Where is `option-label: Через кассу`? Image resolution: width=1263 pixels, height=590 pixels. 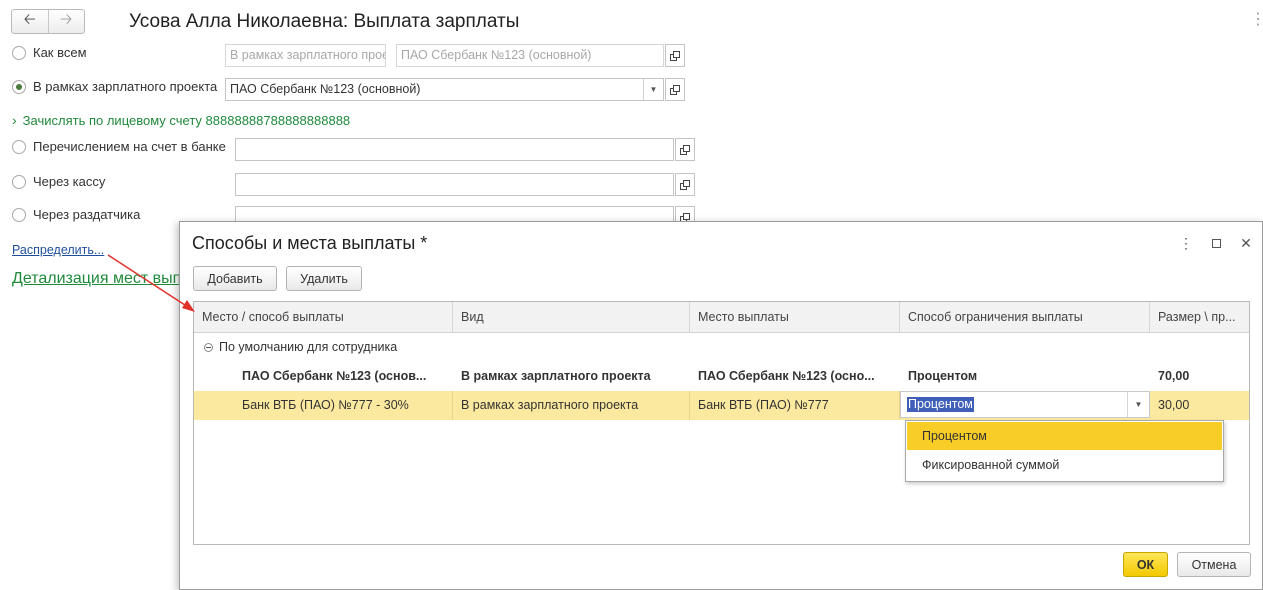
option-label: Через кассу is located at coordinates (69, 181).